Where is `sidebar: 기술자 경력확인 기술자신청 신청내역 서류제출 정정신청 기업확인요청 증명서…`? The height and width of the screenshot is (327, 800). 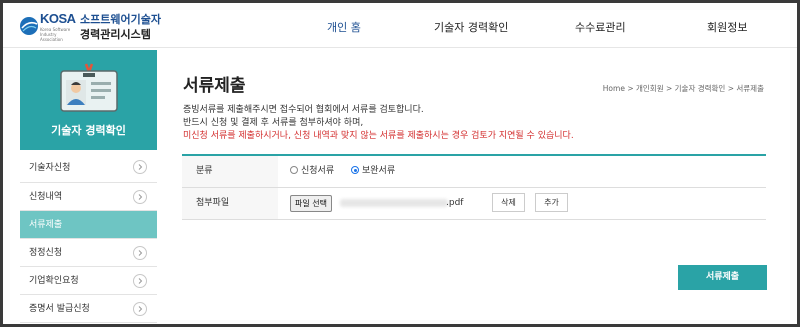 sidebar: 기술자 경력확인 기술자신청 신청내역 서류제출 정정신청 기업확인요청 증명서… is located at coordinates (88, 187).